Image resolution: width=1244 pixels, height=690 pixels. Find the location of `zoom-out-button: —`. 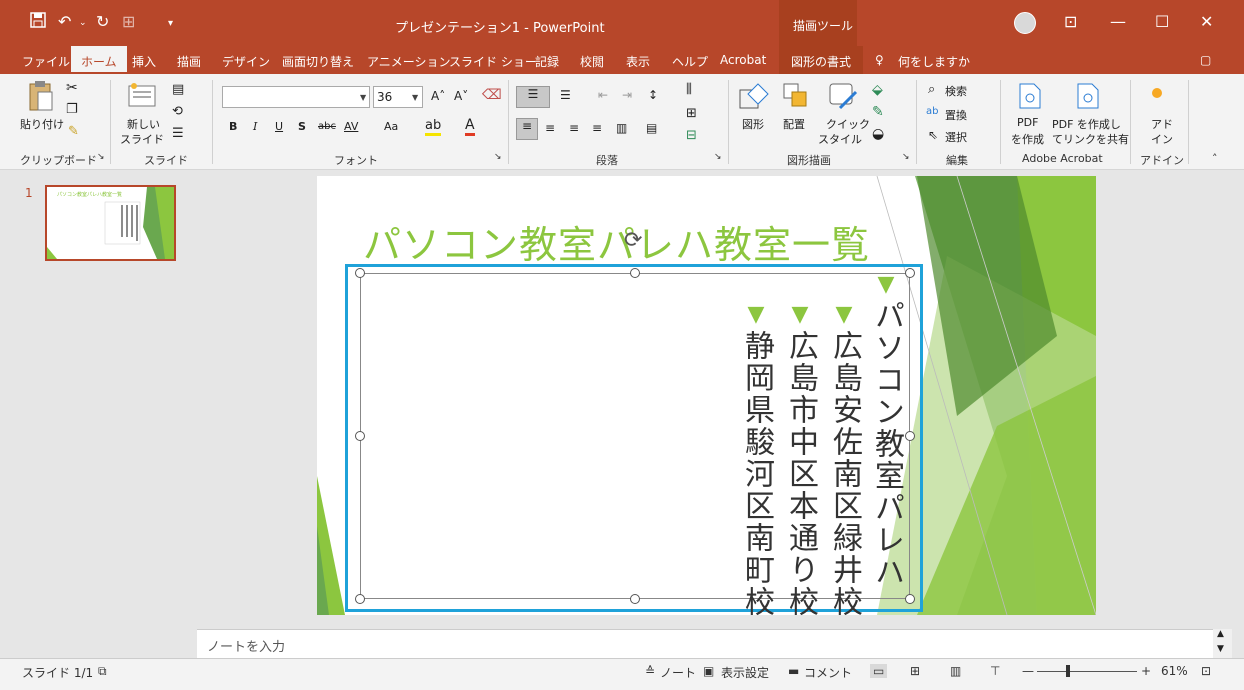

zoom-out-button: — is located at coordinates (1028, 671).